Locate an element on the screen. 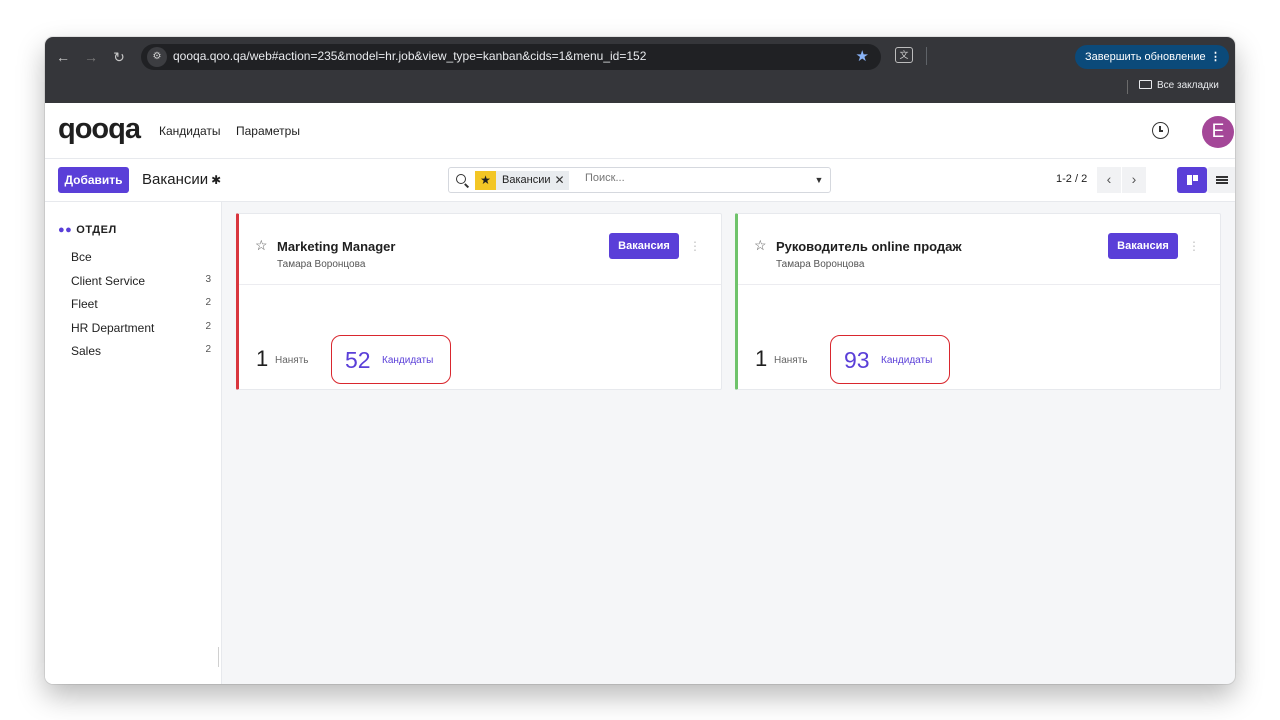  sidebar-item-label: Fleet is located at coordinates (84, 304).